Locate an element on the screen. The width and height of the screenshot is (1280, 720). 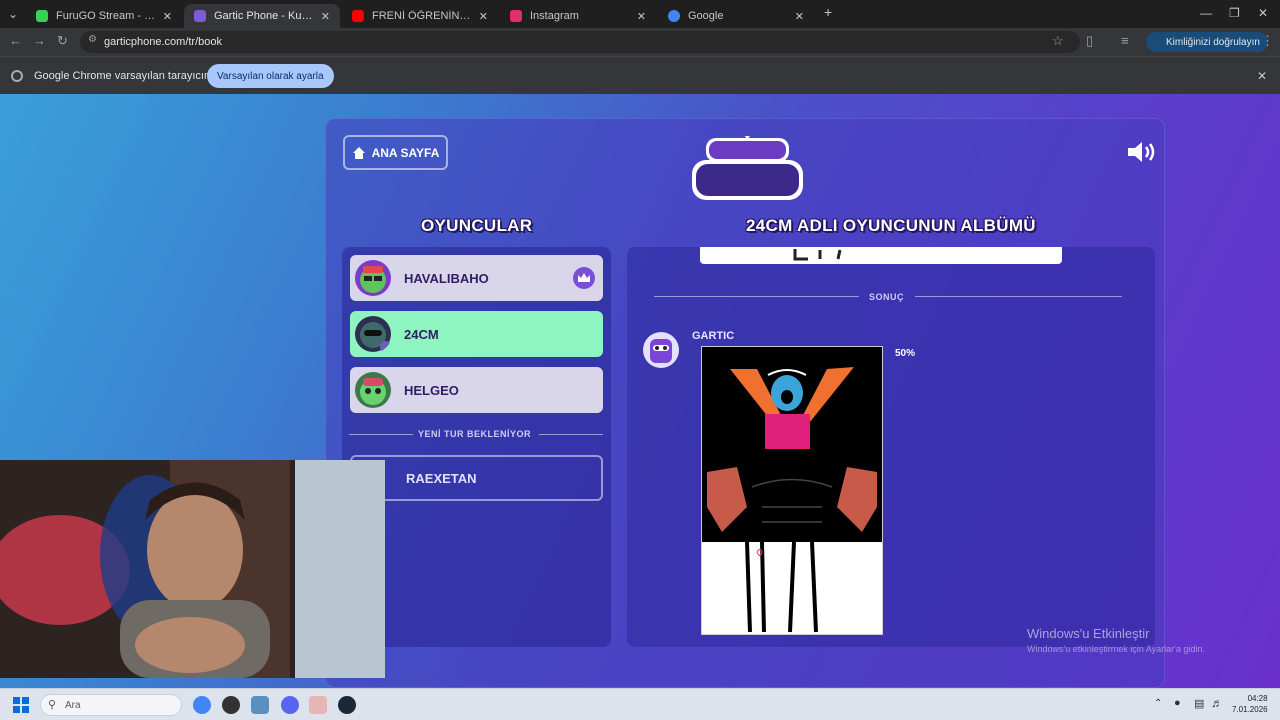
crown-icon is located at coordinates (584, 278).